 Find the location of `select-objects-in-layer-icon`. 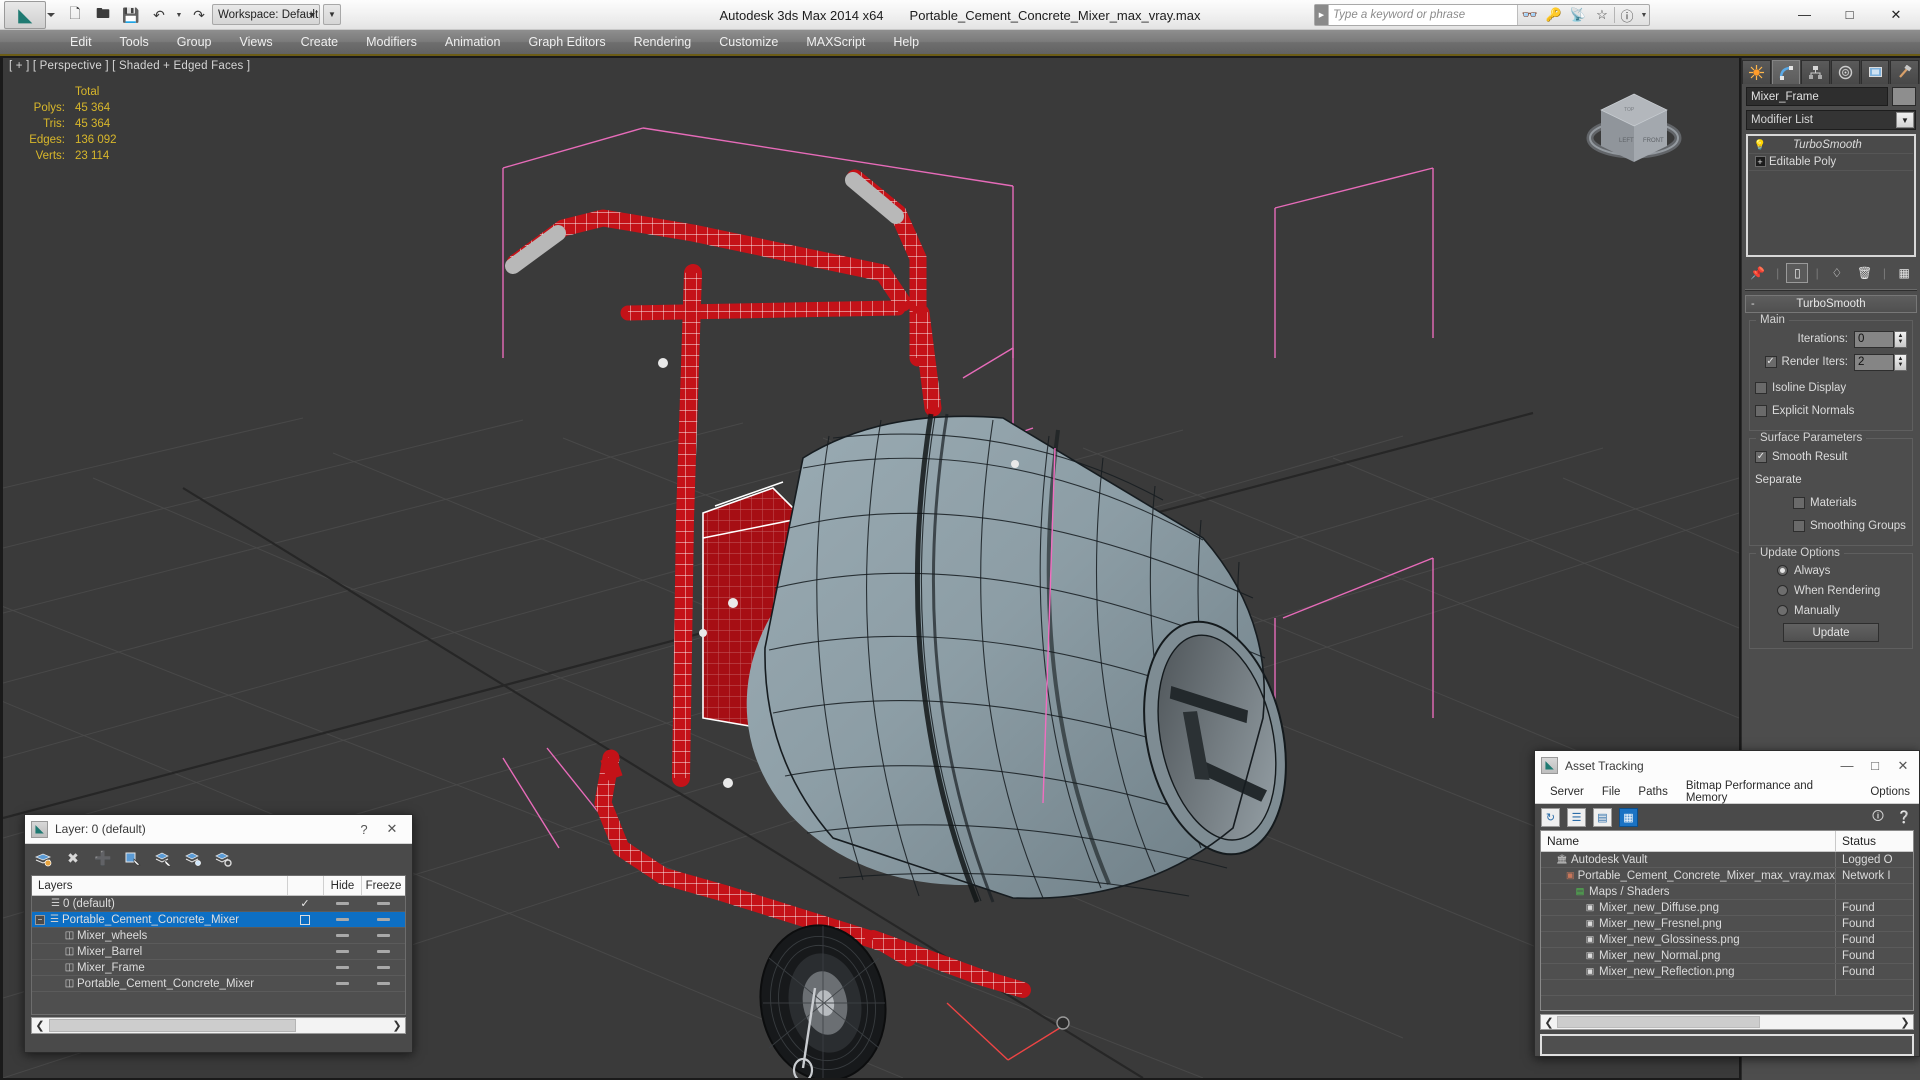

select-objects-in-layer-icon is located at coordinates (133, 859).